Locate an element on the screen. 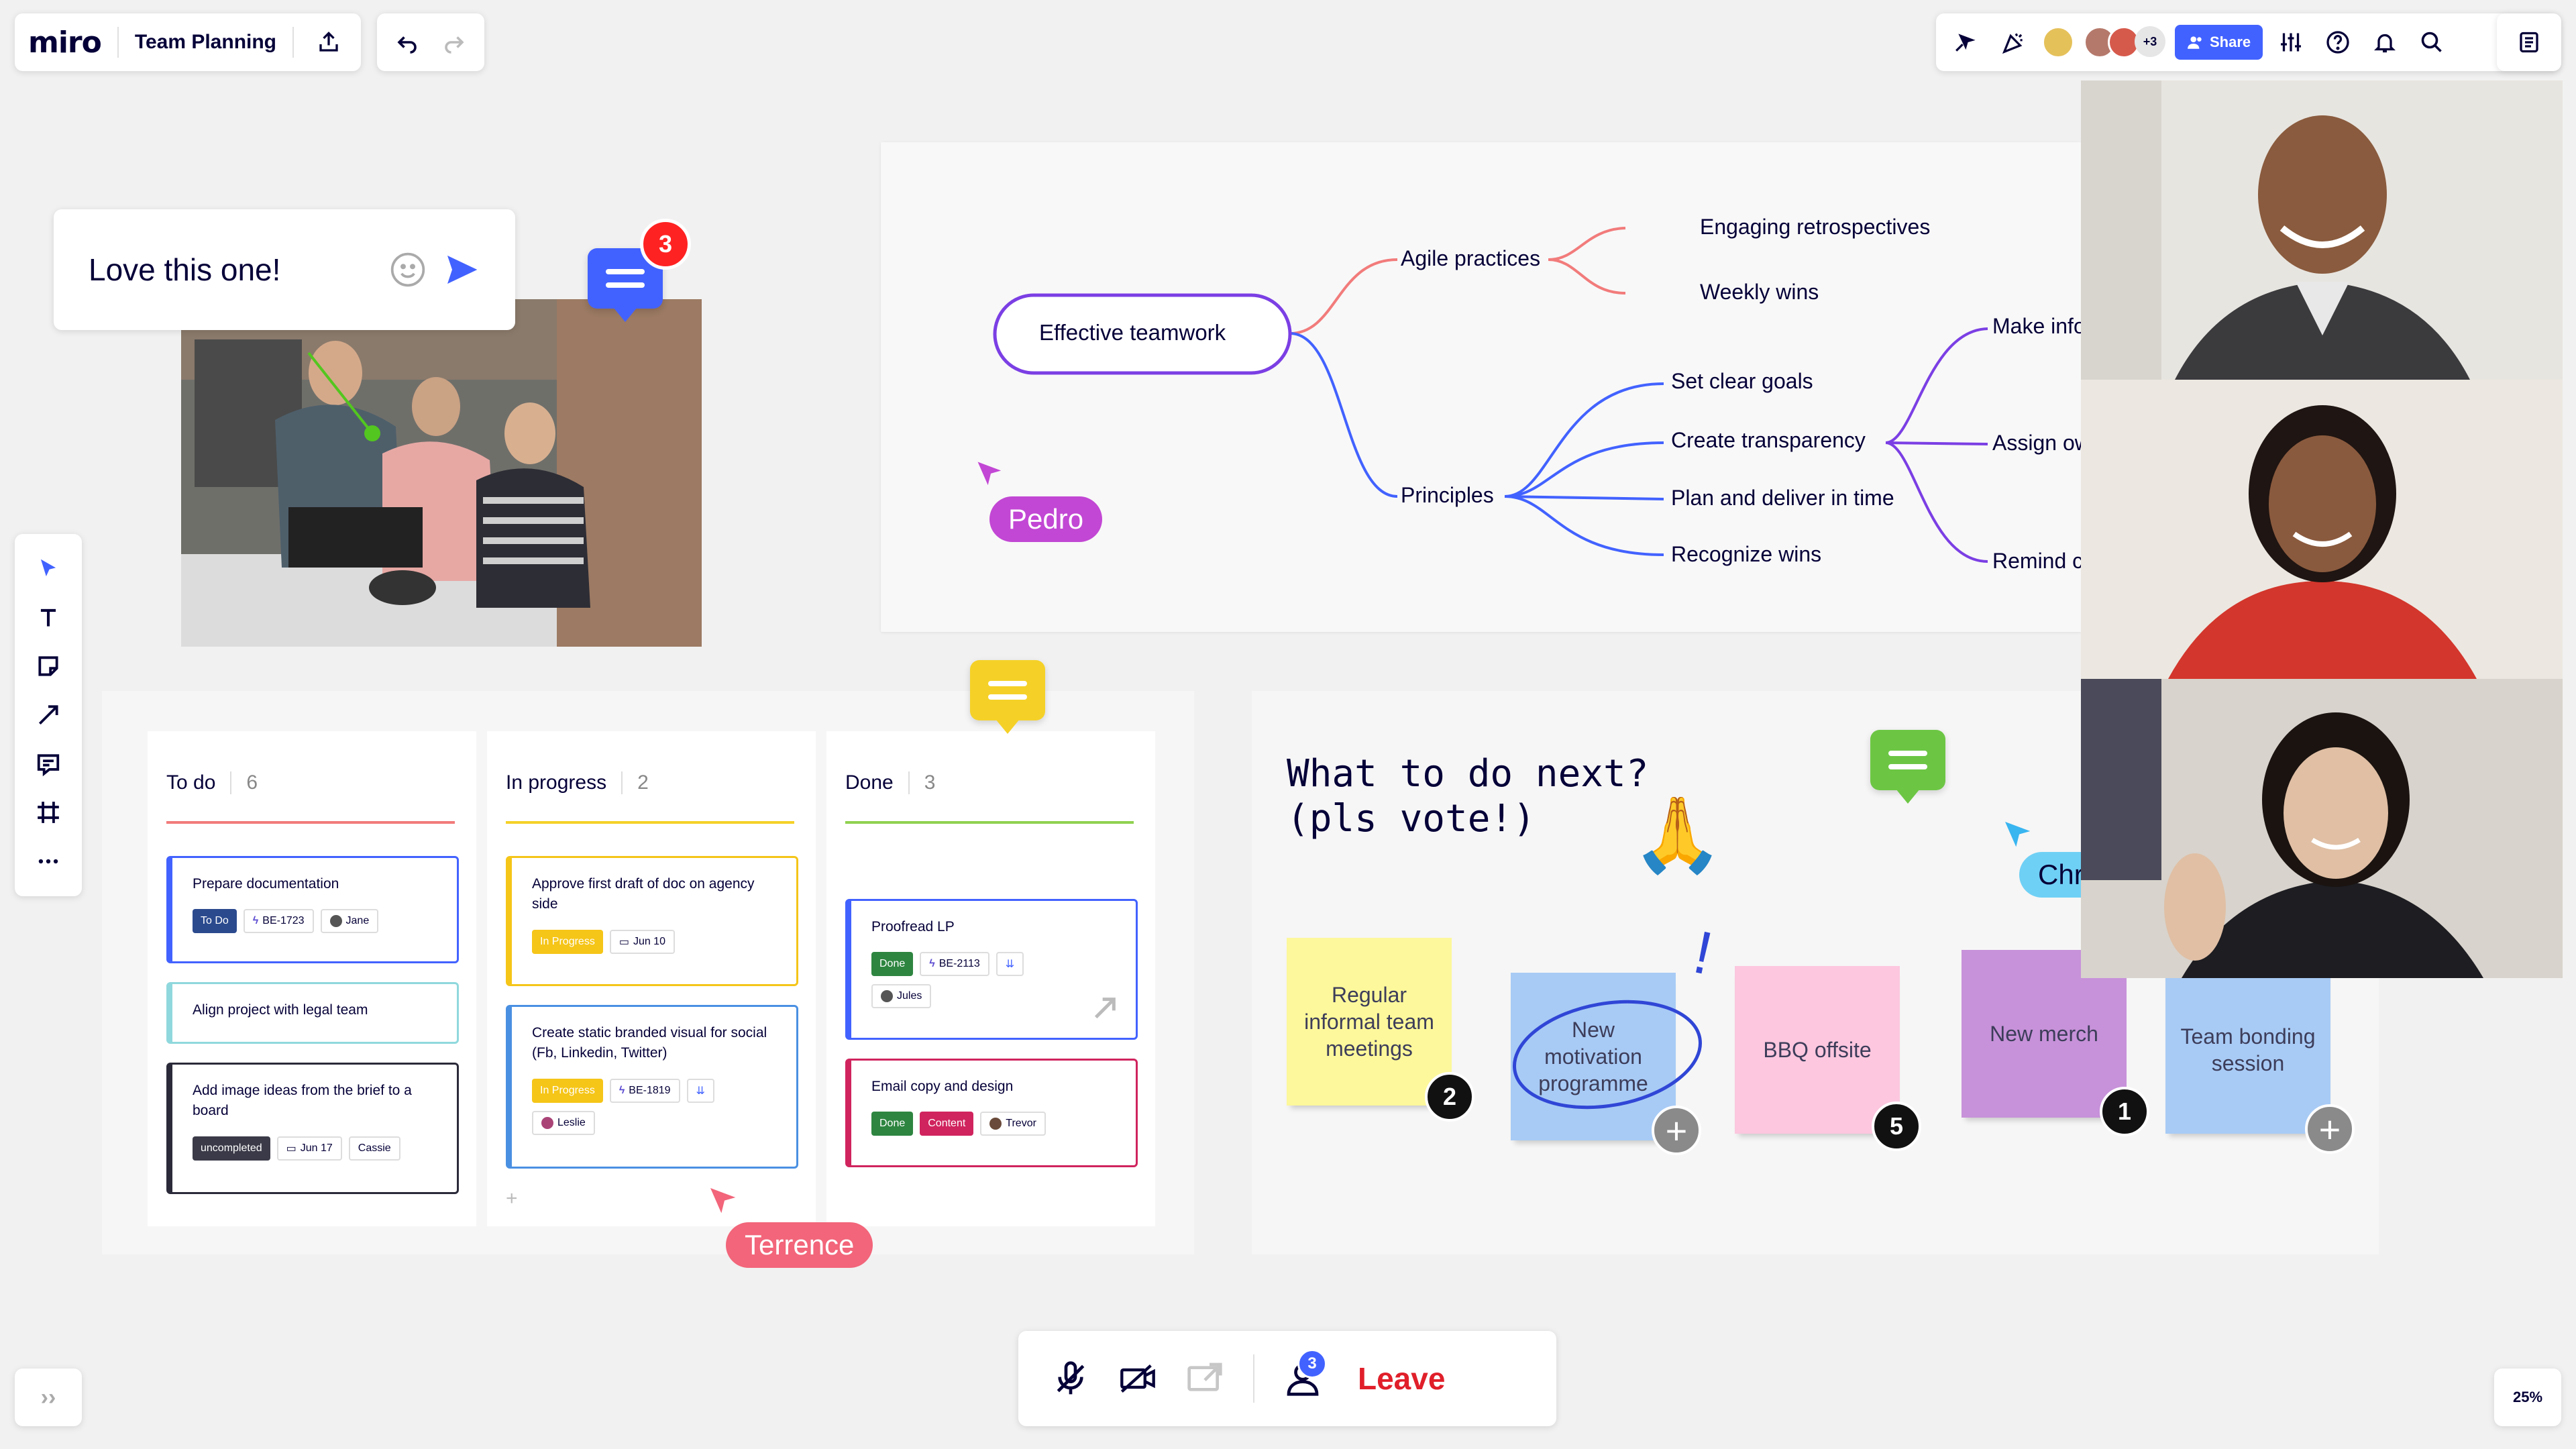 This screenshot has height=1449, width=2576. search-icon is located at coordinates (2432, 42).